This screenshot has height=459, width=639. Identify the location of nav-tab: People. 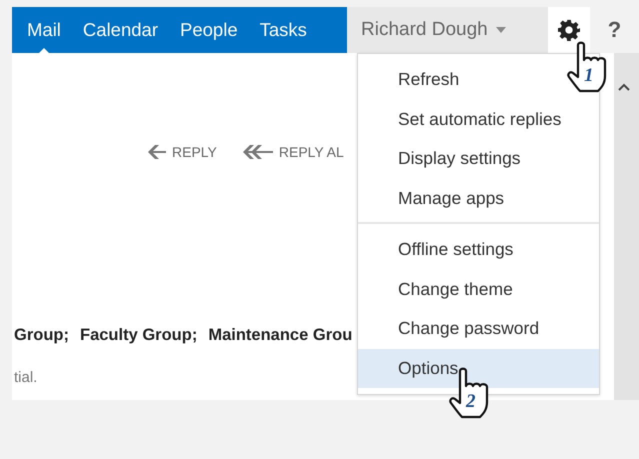
(209, 30).